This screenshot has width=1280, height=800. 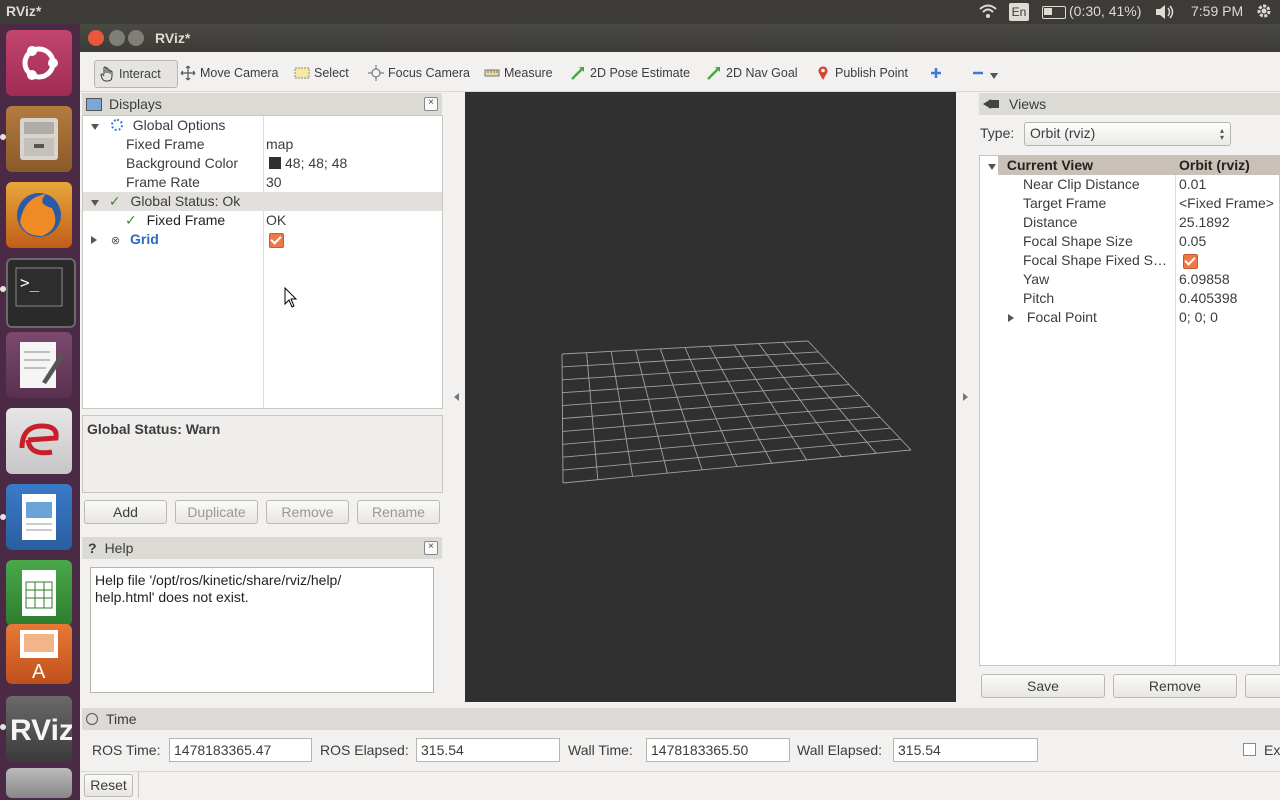 I want to click on firefox-icon, so click(x=39, y=215).